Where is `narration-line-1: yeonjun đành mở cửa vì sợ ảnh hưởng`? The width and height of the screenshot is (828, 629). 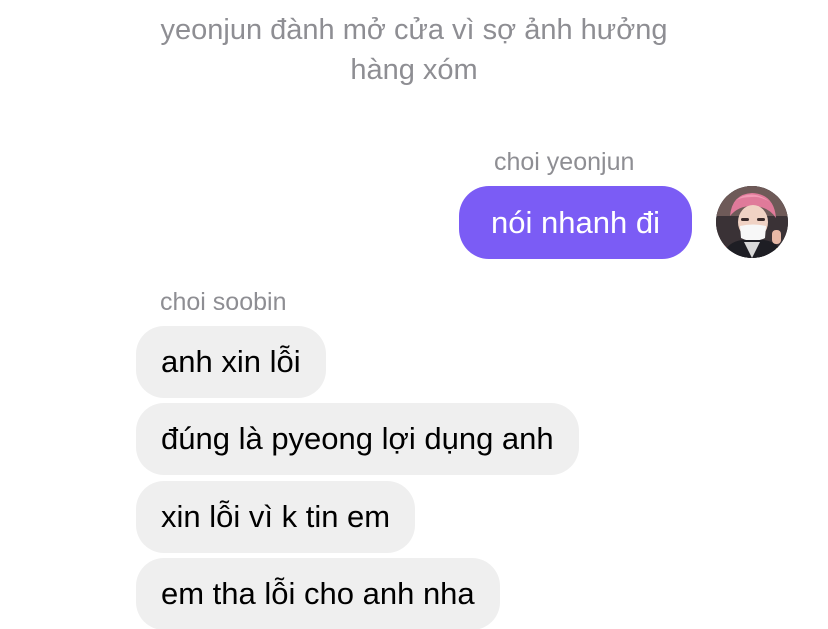 narration-line-1: yeonjun đành mở cửa vì sợ ảnh hưởng is located at coordinates (414, 30).